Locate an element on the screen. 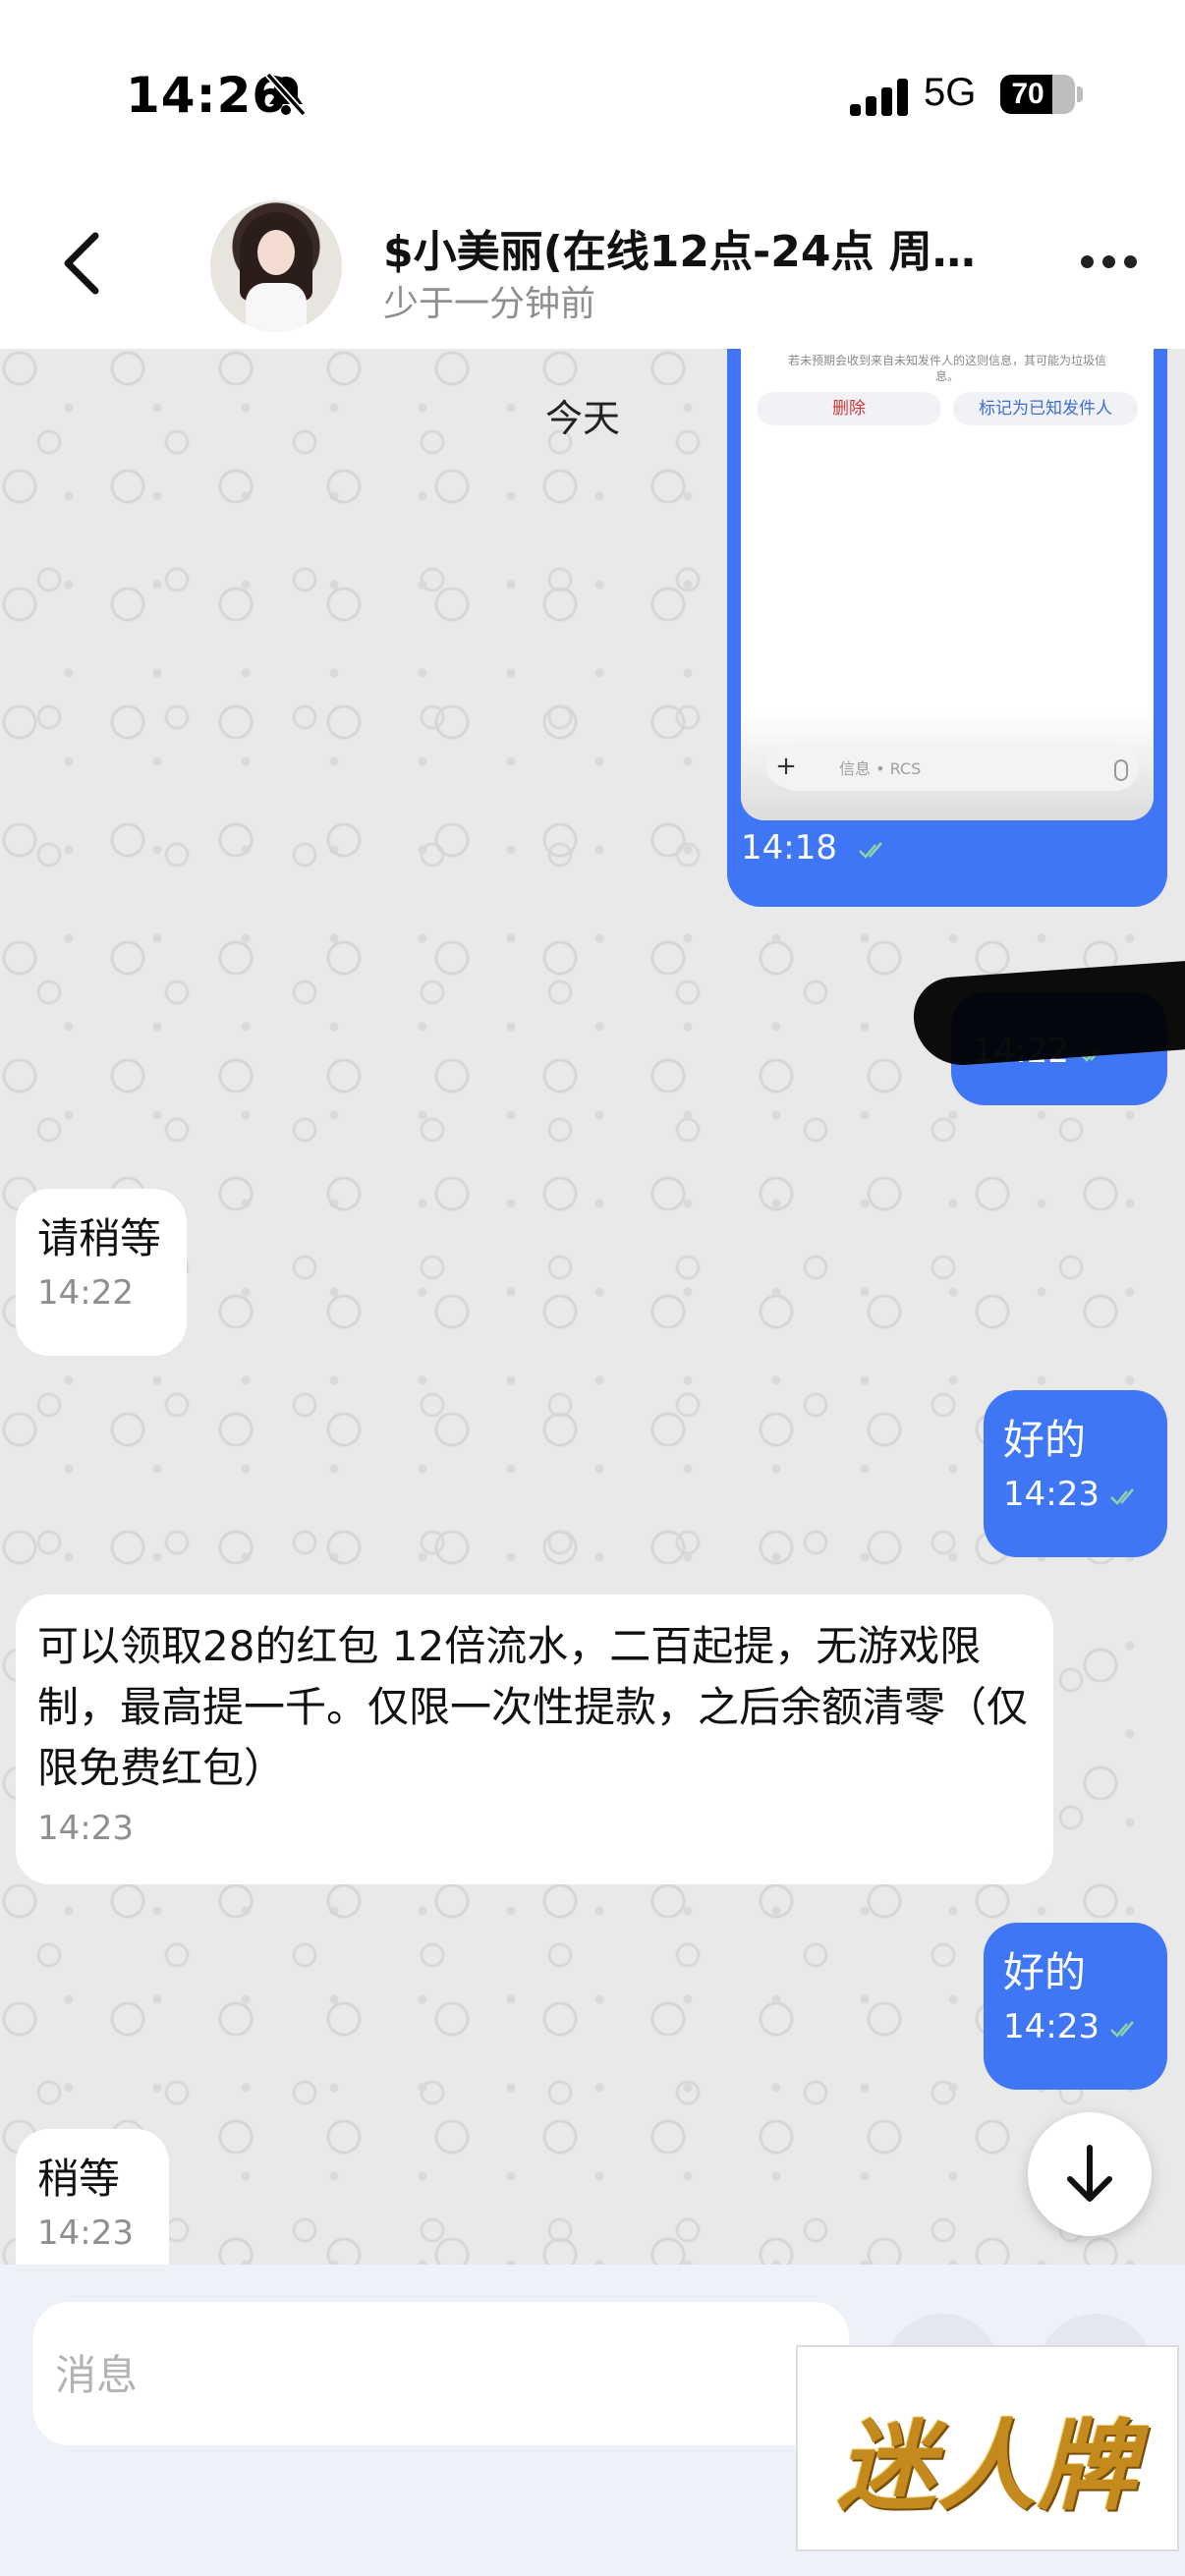 The width and height of the screenshot is (1185, 2576). screenshot-delete-button: 删除 is located at coordinates (849, 408).